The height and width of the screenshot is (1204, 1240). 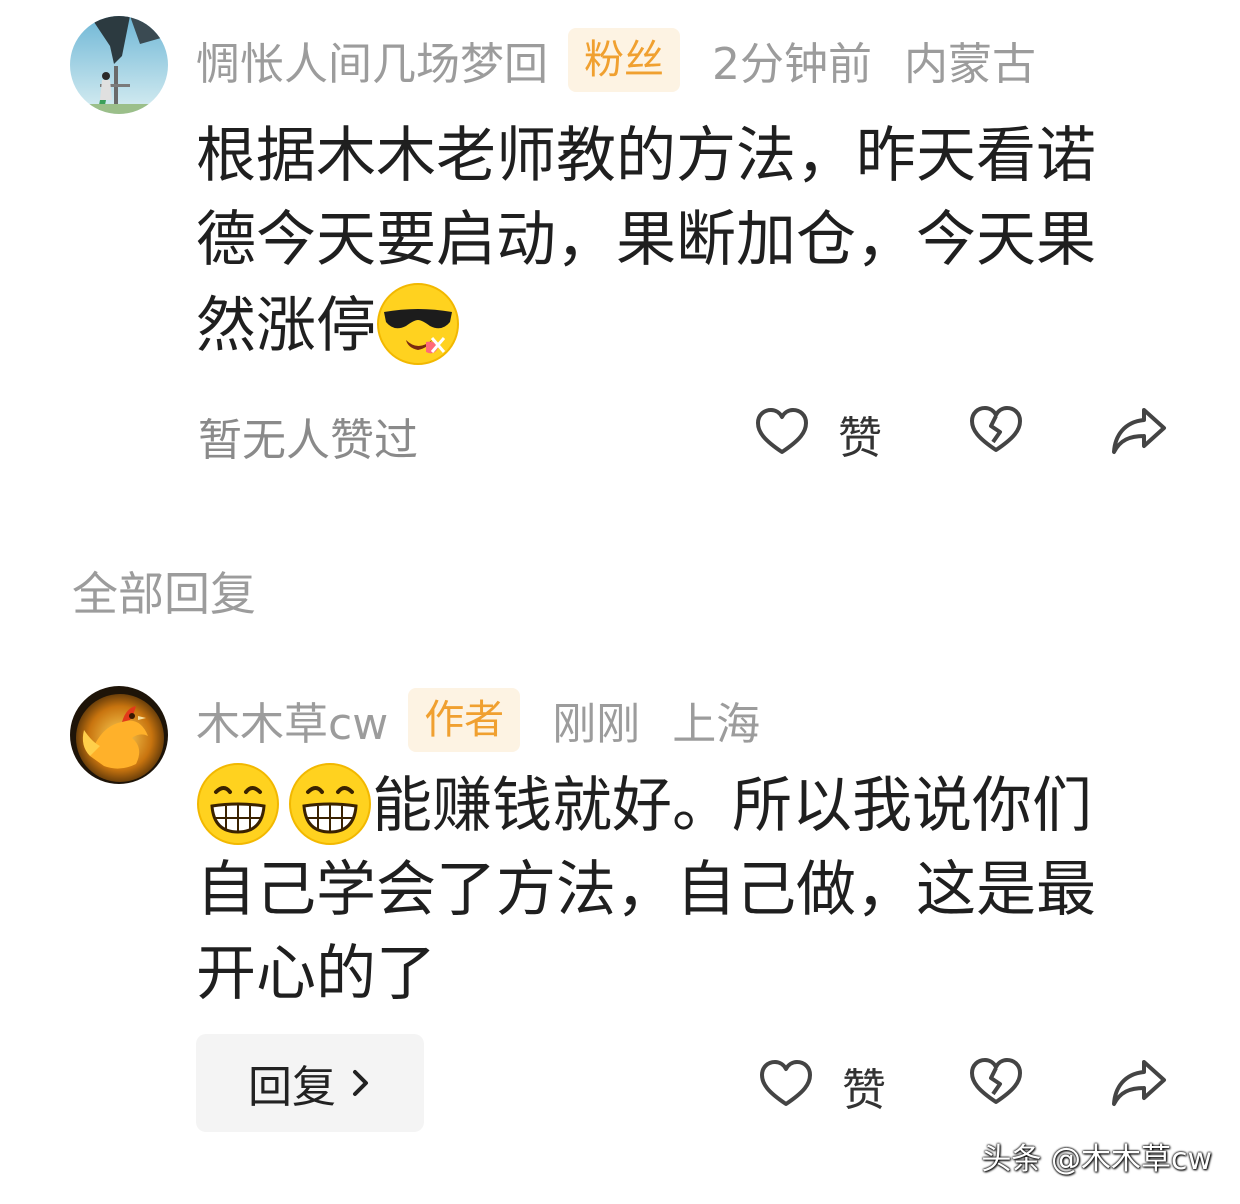 I want to click on chevron-right-icon, so click(x=361, y=1083).